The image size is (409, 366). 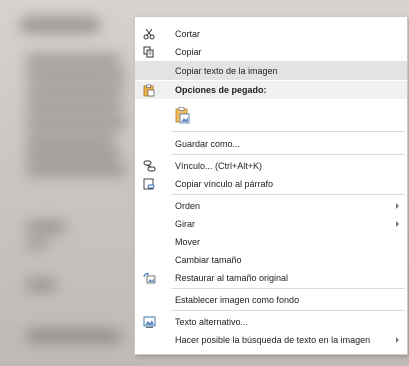 I want to click on paste-icon, so click(x=149, y=90).